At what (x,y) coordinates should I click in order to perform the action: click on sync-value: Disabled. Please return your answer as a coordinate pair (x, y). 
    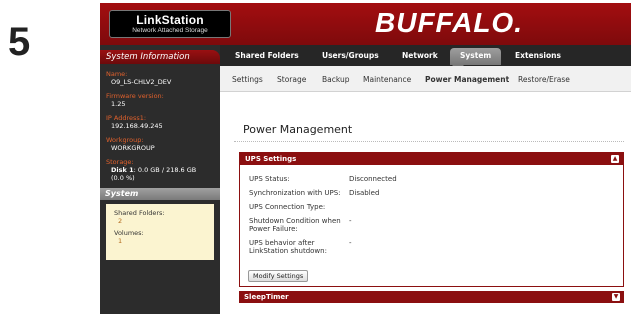
    Looking at the image, I should click on (364, 193).